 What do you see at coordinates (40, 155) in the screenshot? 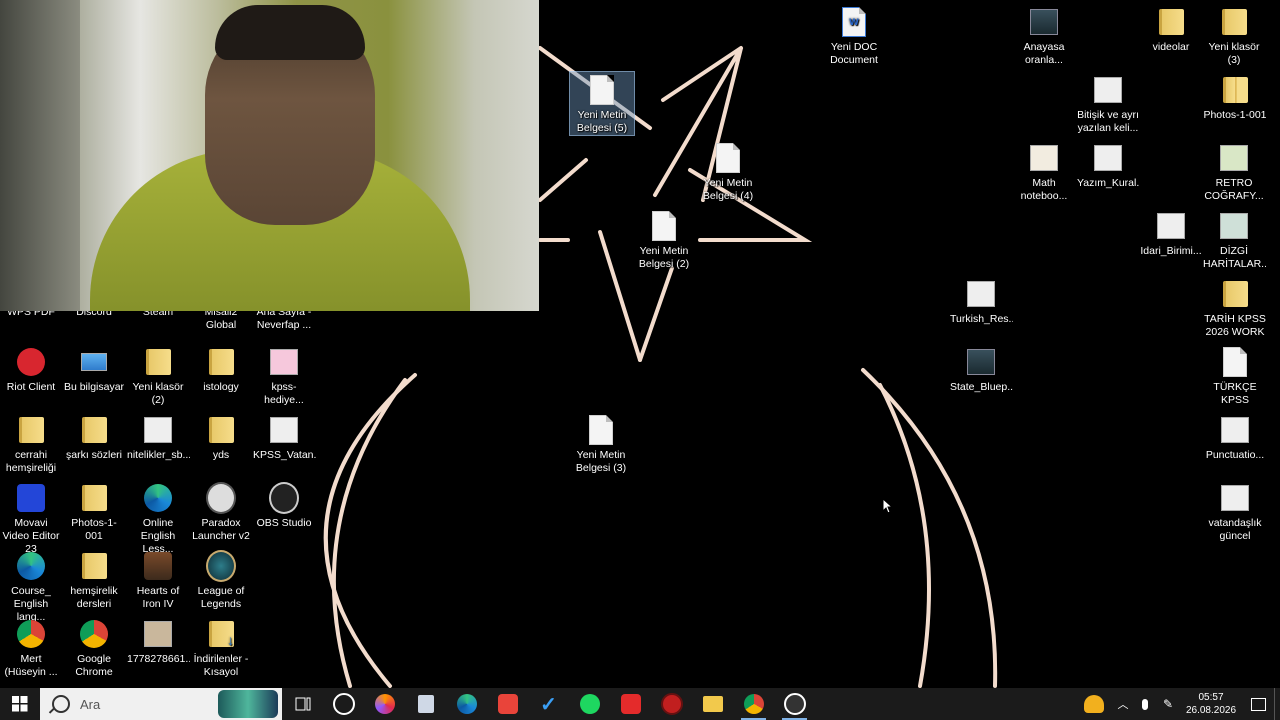
I see `webcam-background` at bounding box center [40, 155].